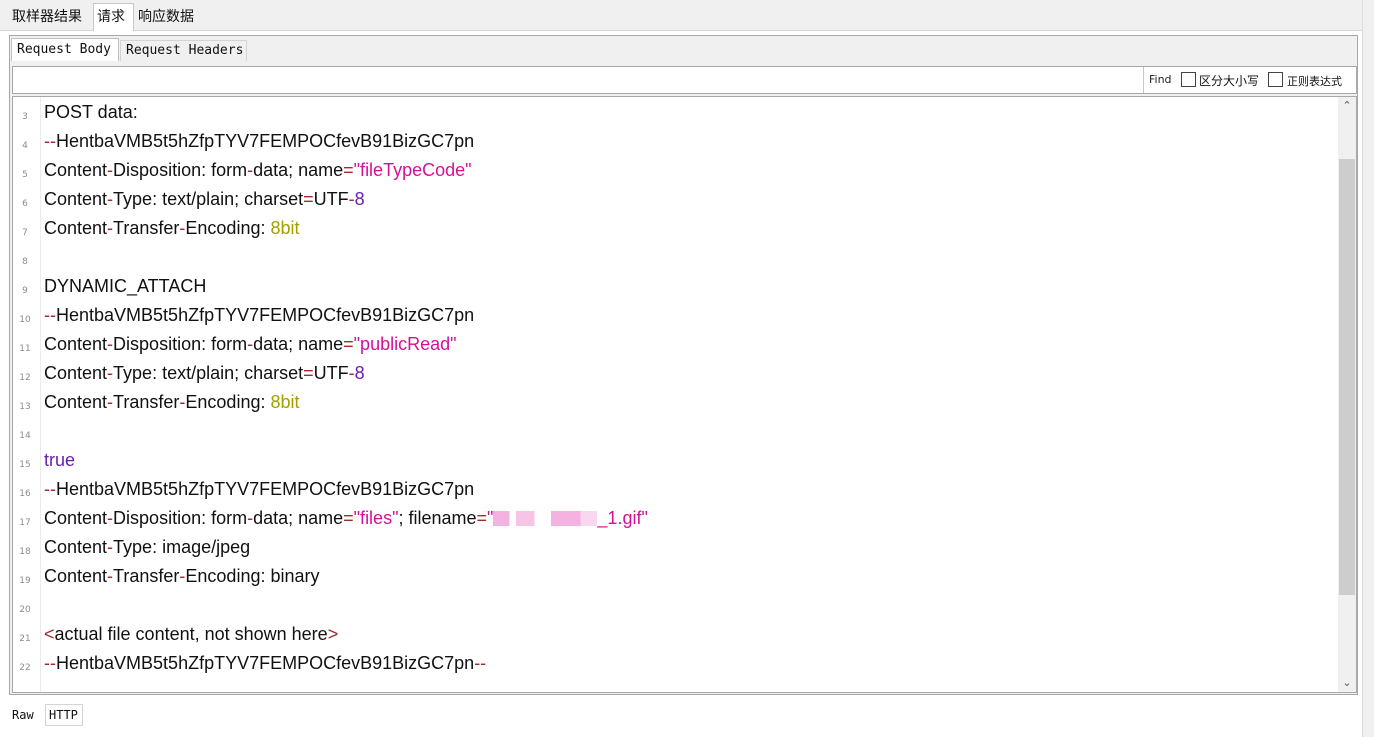  Describe the element at coordinates (25, 378) in the screenshot. I see `line-number: 12` at that location.